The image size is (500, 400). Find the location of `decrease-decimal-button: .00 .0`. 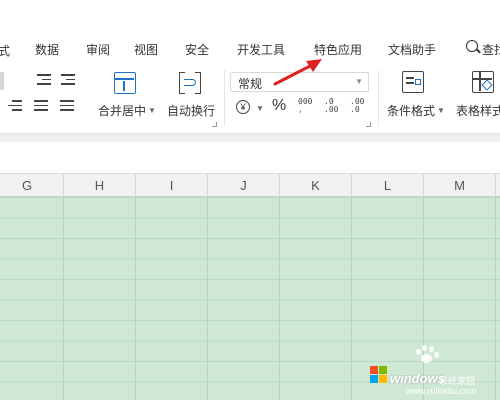

decrease-decimal-button: .00 .0 is located at coordinates (359, 106).